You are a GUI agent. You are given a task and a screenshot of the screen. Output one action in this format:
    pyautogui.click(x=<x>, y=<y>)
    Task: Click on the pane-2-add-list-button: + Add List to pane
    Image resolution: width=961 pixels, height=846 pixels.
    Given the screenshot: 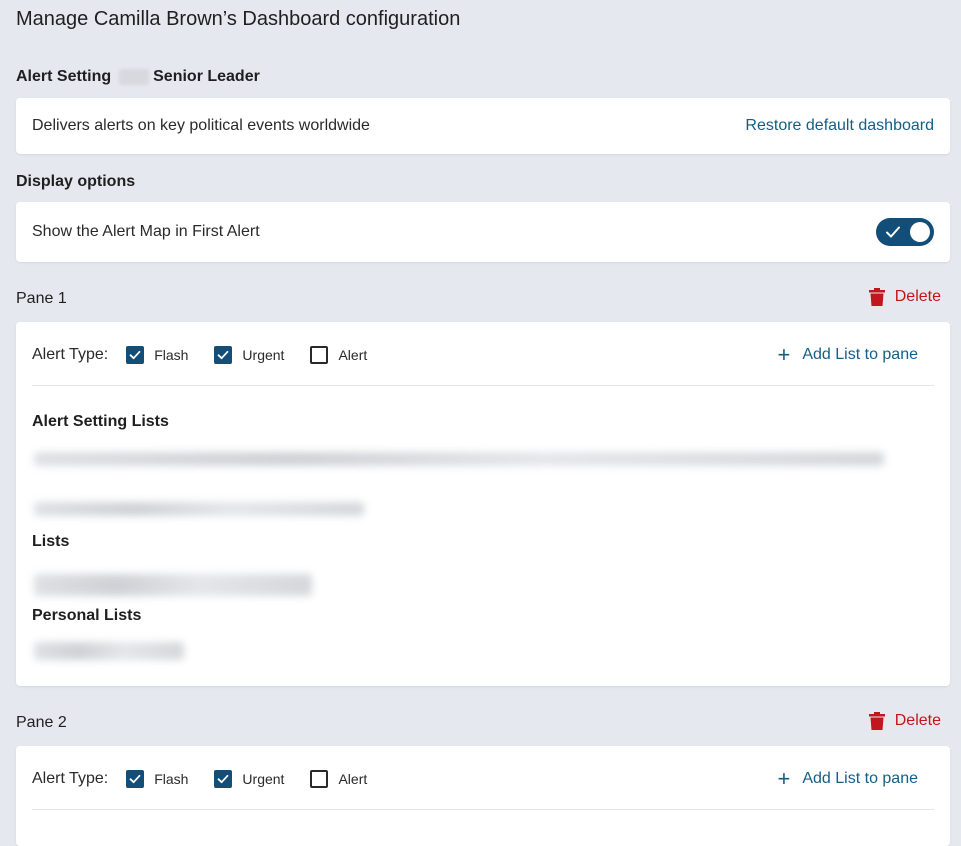 What is the action you would take?
    pyautogui.click(x=848, y=778)
    